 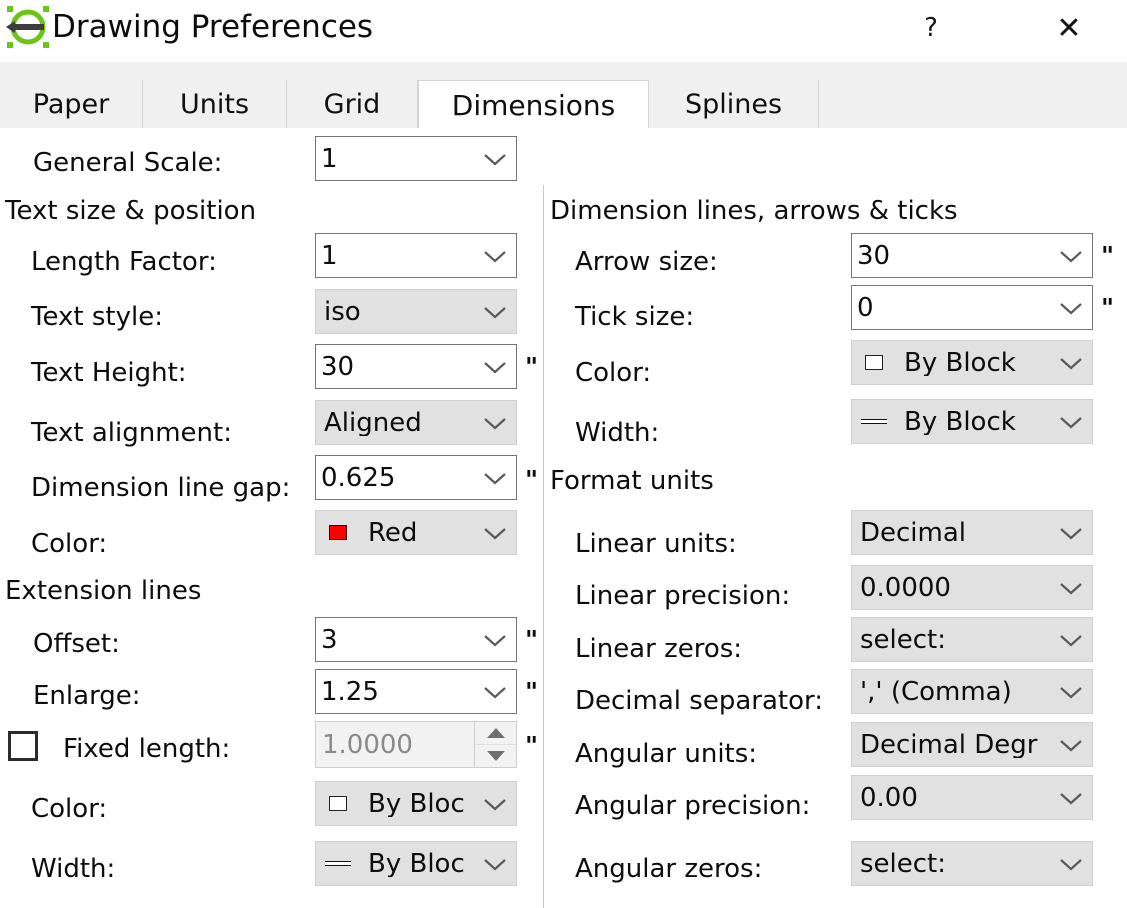 I want to click on label-extension-color: Color:, so click(x=69, y=809).